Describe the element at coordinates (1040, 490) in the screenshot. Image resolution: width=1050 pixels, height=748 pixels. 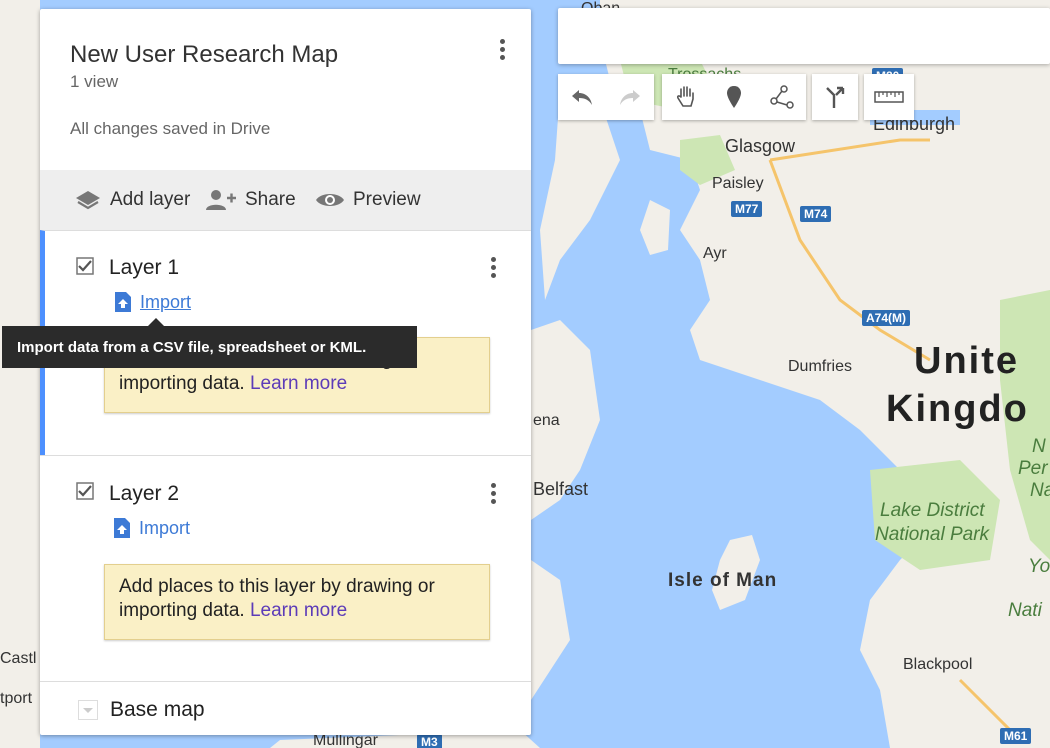
I see `map-label-na: Na` at that location.